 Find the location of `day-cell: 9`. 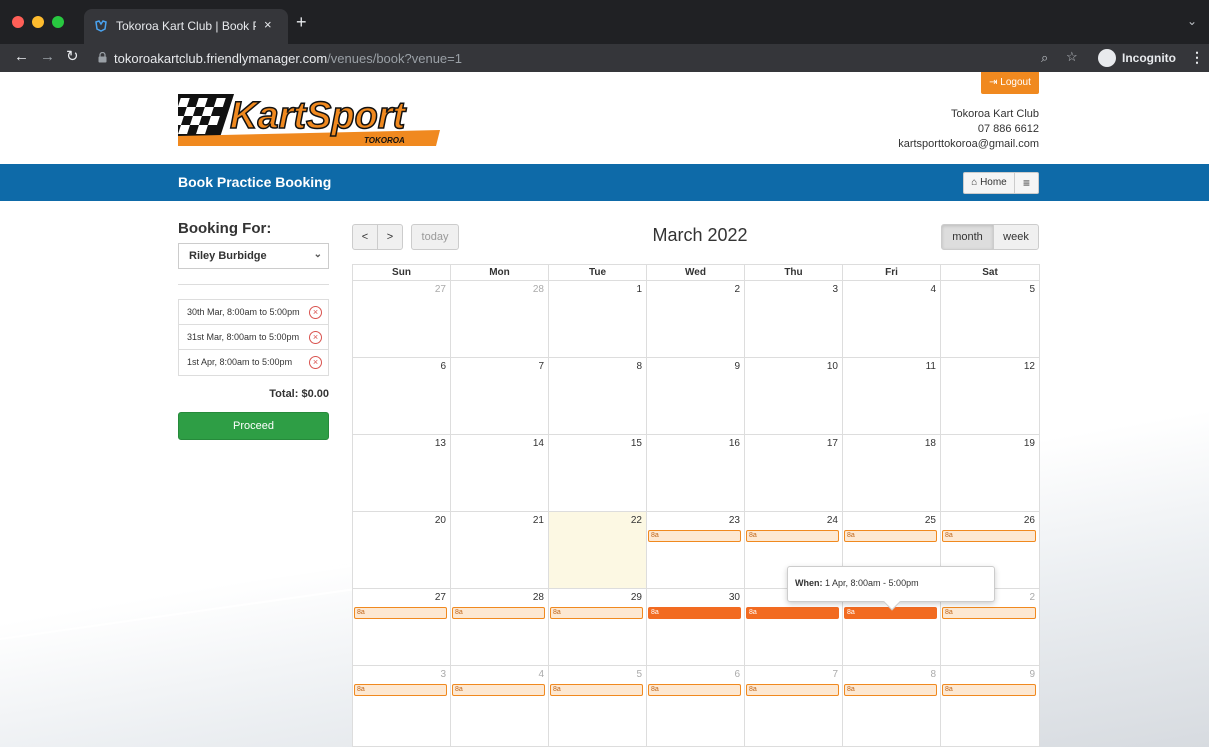

day-cell: 9 is located at coordinates (696, 396).